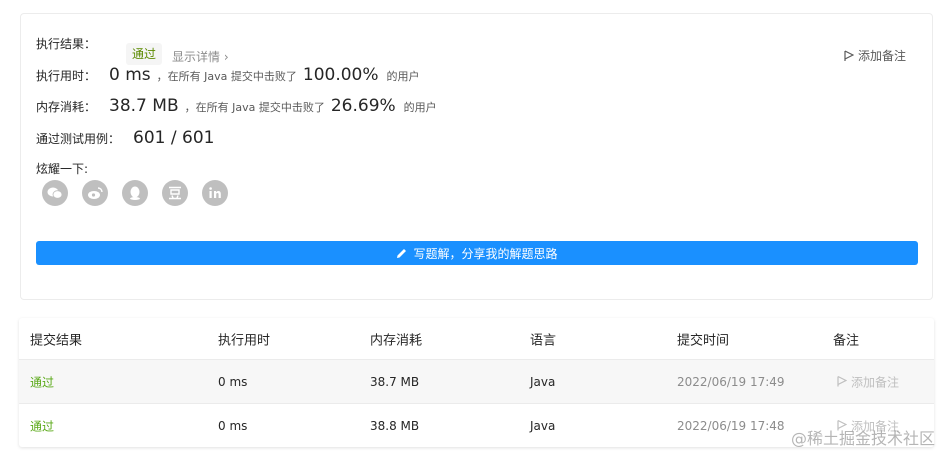 This screenshot has height=462, width=949. What do you see at coordinates (396, 340) in the screenshot?
I see `header-memory: 内存消耗` at bounding box center [396, 340].